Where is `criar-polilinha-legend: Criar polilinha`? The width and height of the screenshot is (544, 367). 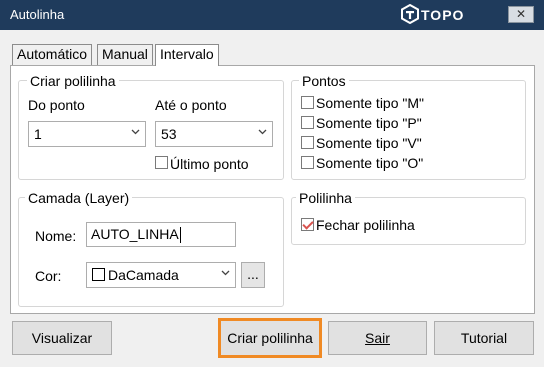 criar-polilinha-legend: Criar polilinha is located at coordinates (73, 81).